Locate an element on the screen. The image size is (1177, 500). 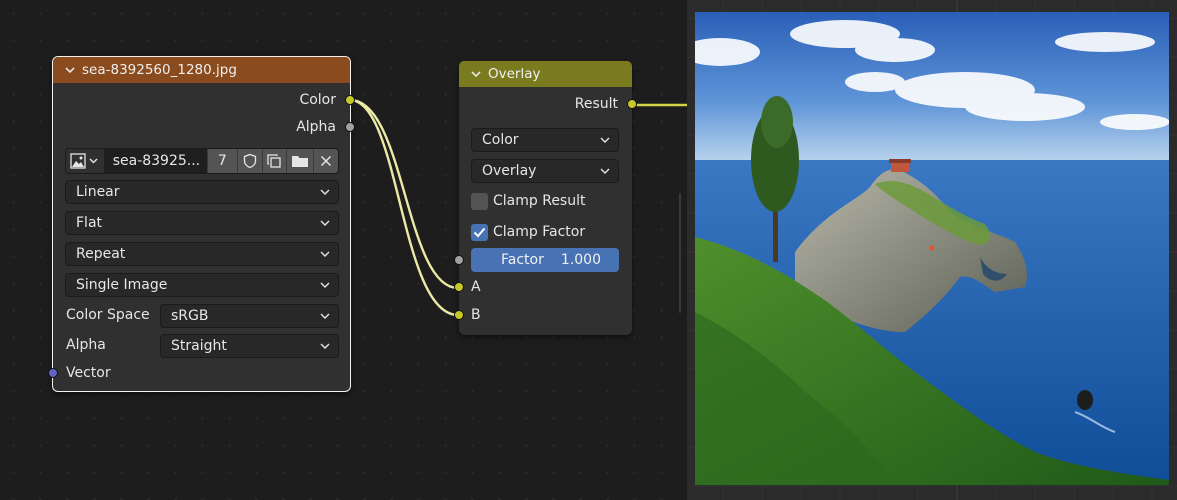
factor-value: 1.000 is located at coordinates (580, 260).